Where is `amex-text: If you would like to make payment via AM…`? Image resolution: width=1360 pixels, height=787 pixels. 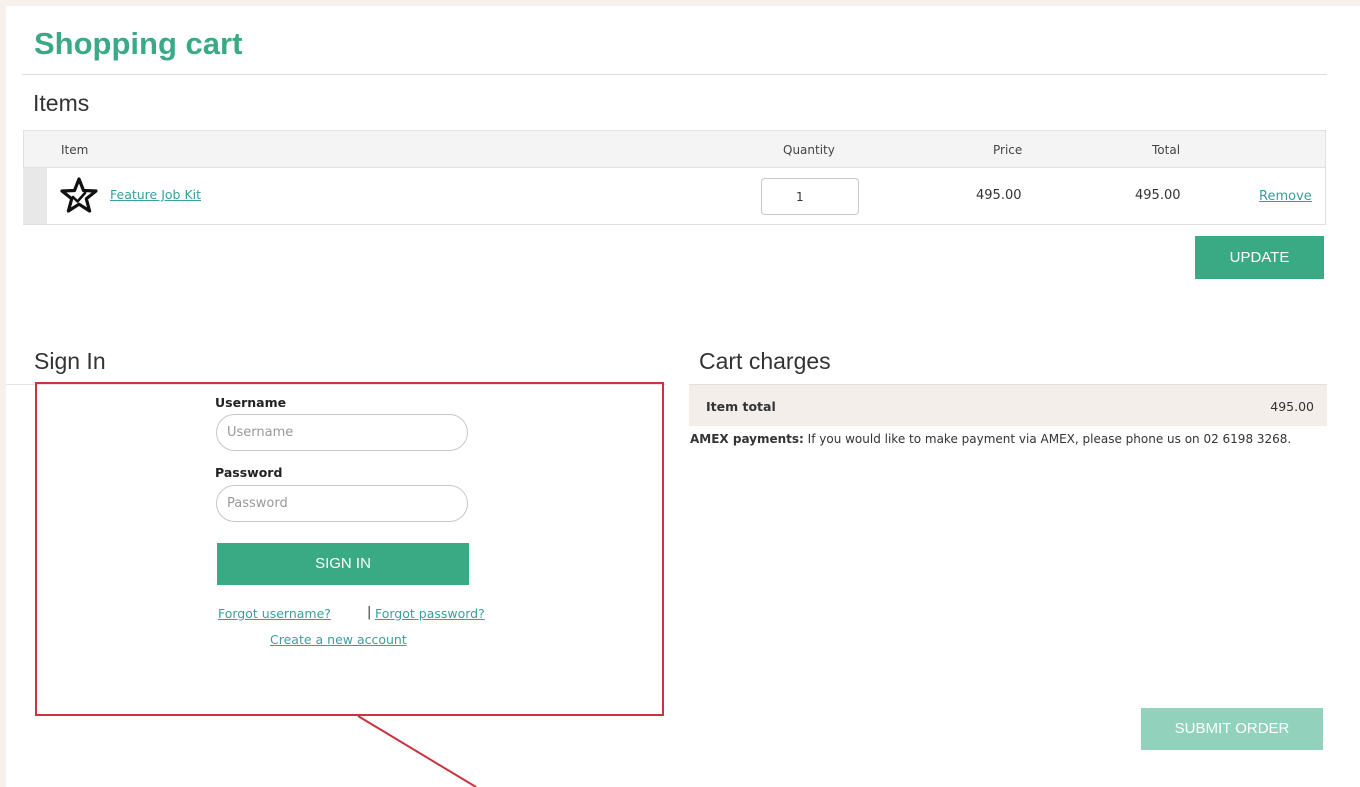
amex-text: If you would like to make payment via AM… is located at coordinates (1047, 439).